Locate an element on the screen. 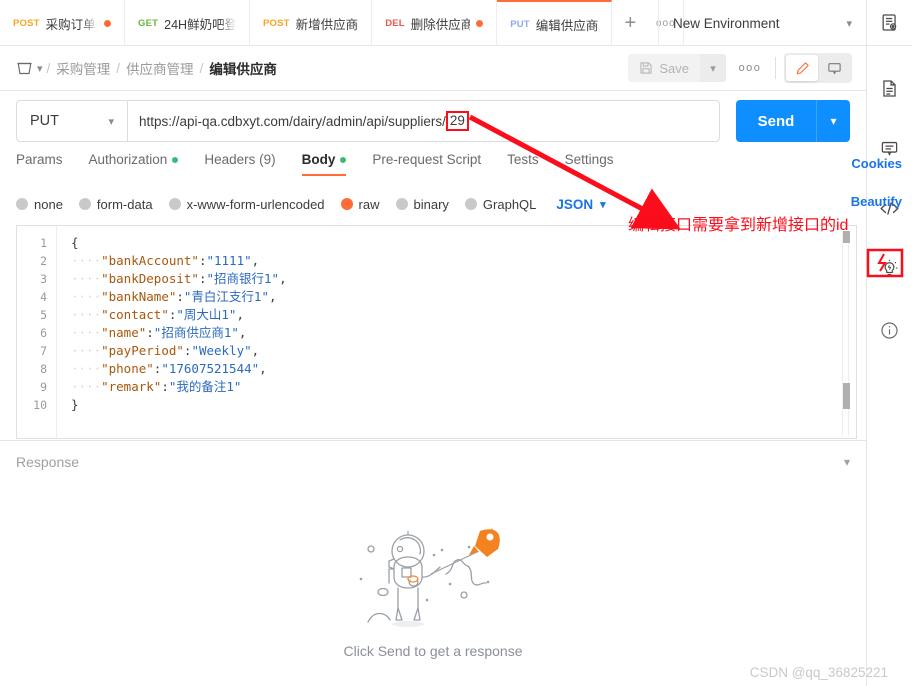 The height and width of the screenshot is (686, 912). has-content-dot is located at coordinates (343, 159).